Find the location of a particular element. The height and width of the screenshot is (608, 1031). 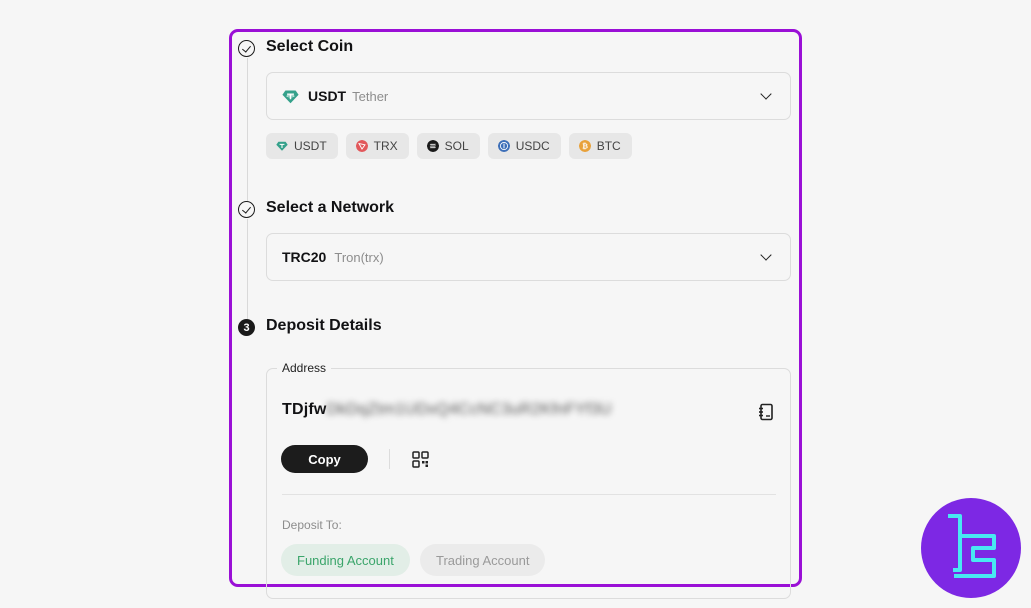

address-visible-part: TDjfw is located at coordinates (304, 409).